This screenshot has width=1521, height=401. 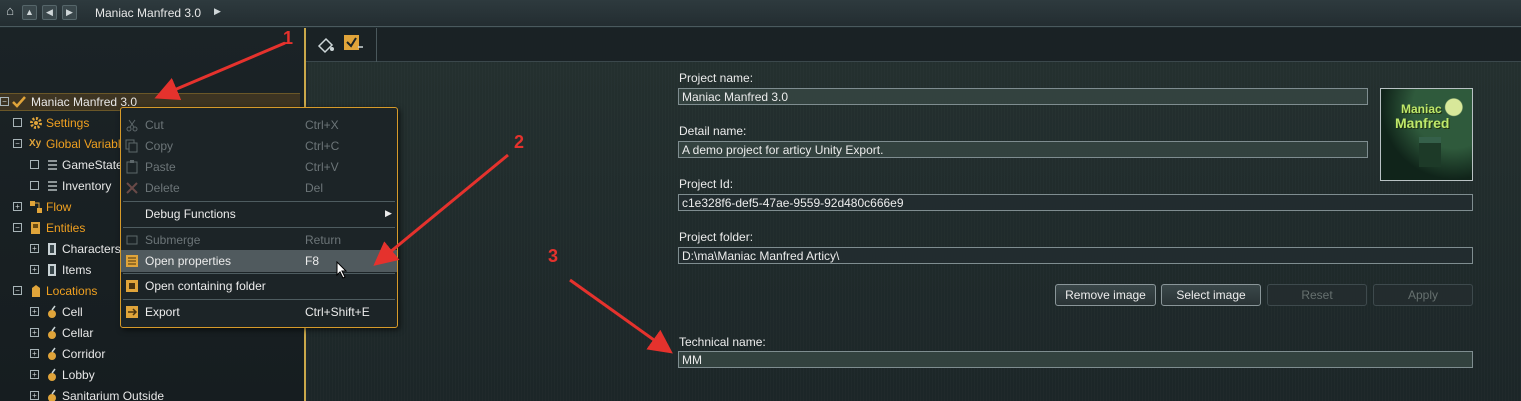 I want to click on annotation-number-3: 3, so click(x=553, y=256).